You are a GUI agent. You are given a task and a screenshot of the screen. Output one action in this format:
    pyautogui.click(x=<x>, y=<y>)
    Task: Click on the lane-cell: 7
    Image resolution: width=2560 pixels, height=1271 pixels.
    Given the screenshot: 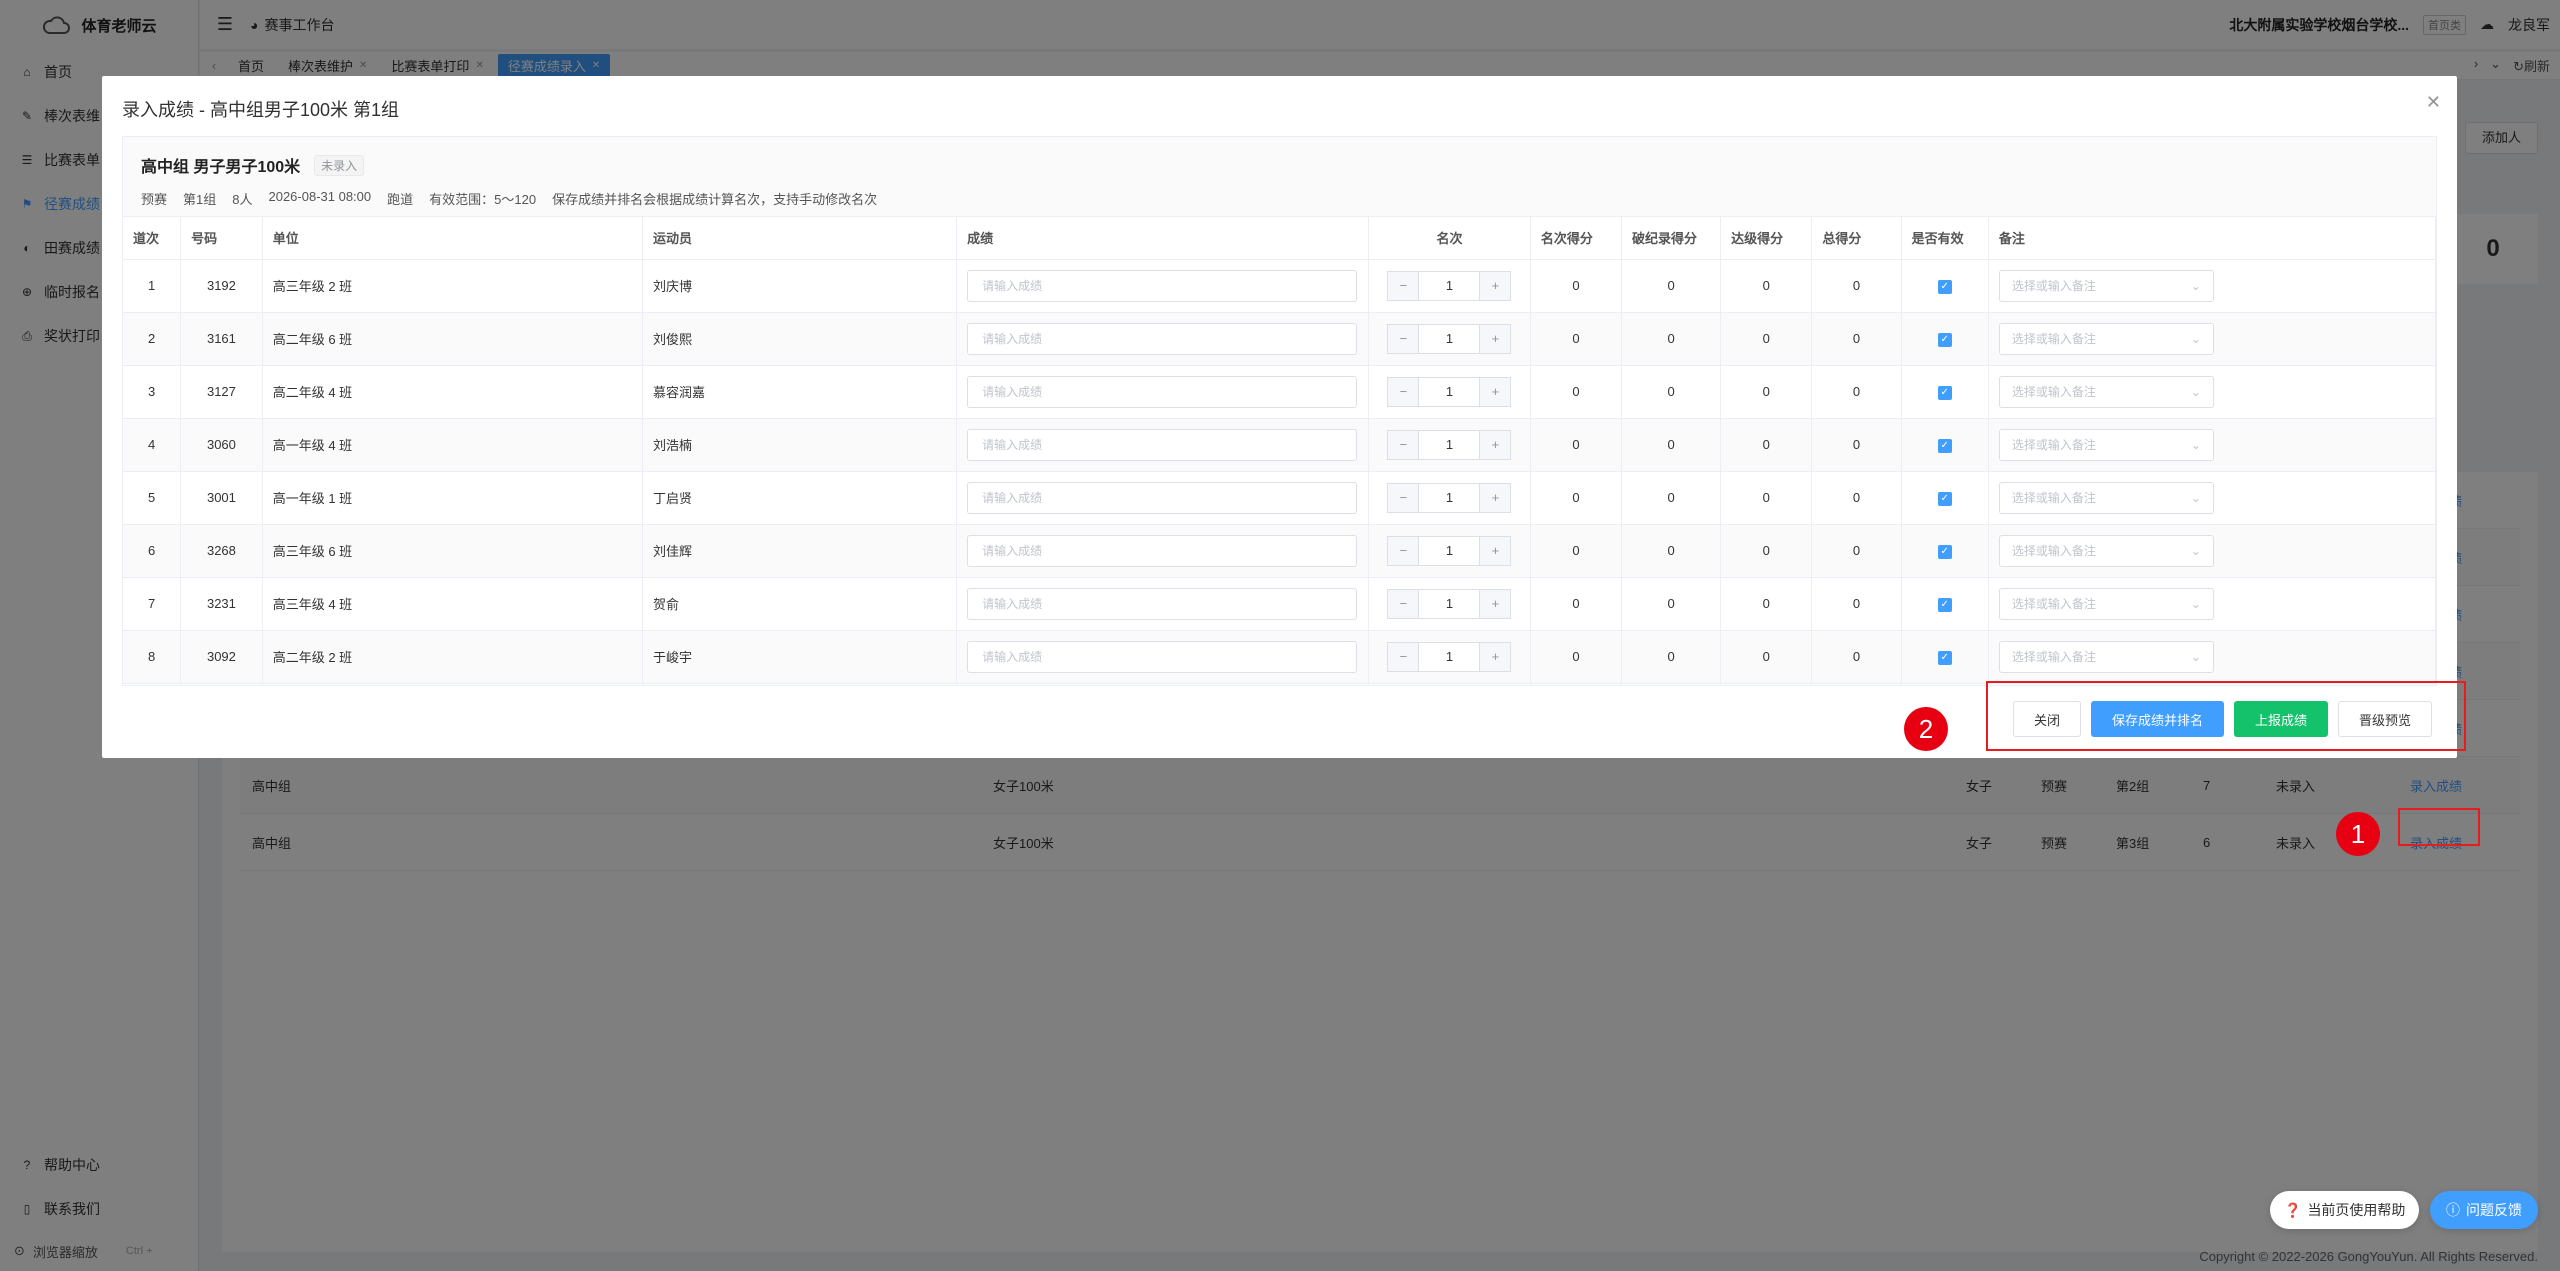 What is the action you would take?
    pyautogui.click(x=152, y=604)
    